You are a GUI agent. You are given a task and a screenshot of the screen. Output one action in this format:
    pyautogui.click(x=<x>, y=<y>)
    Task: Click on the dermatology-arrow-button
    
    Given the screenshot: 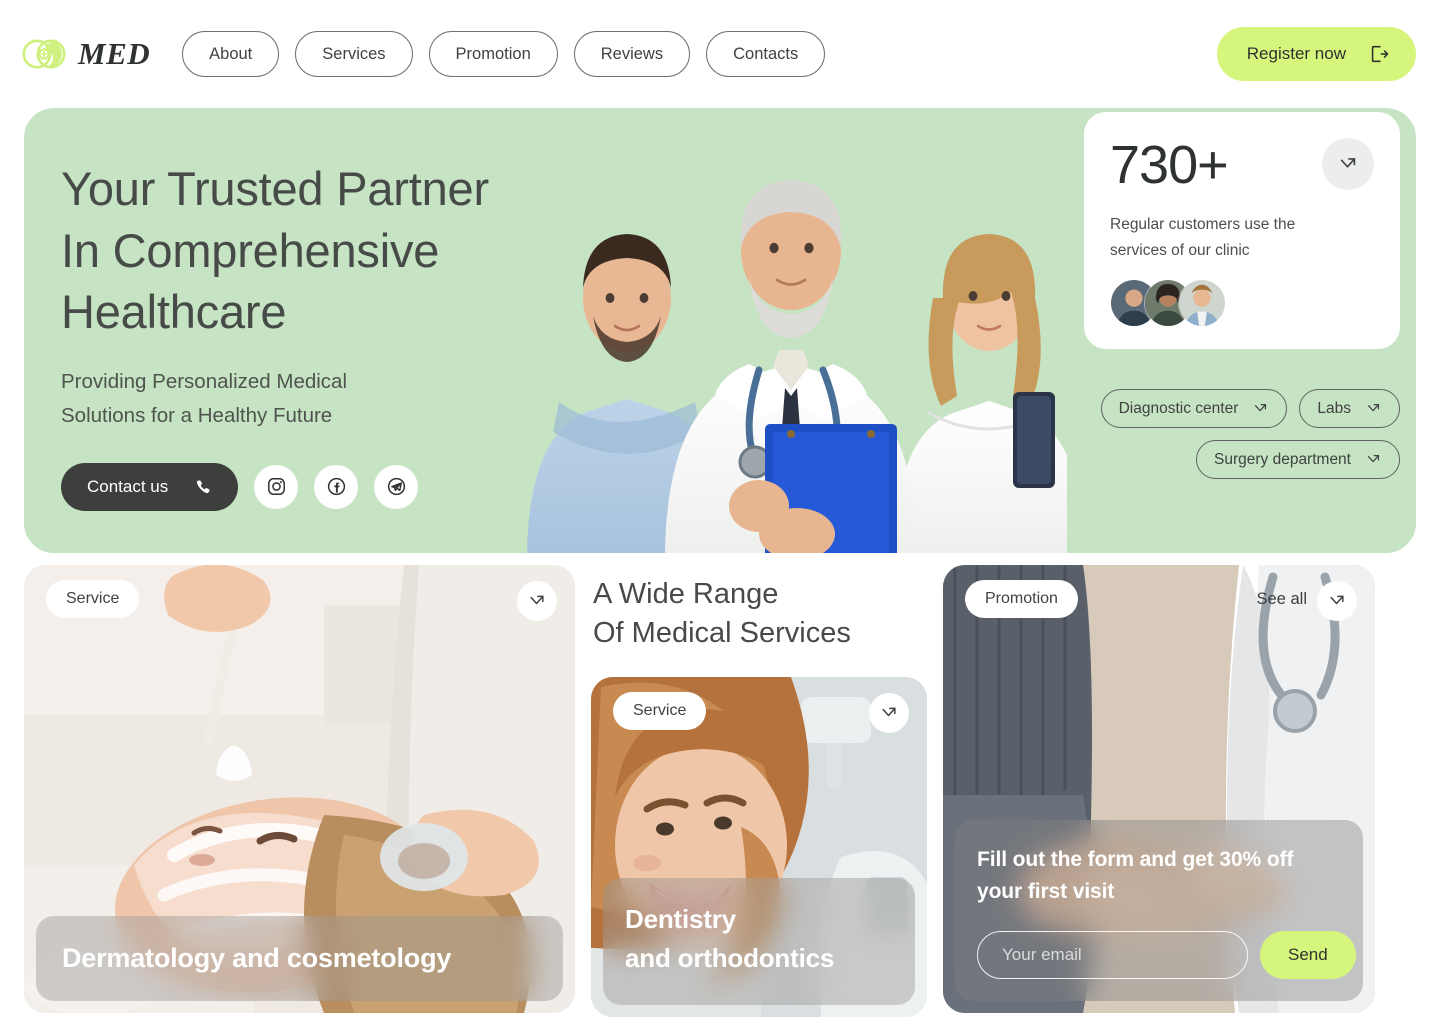 What is the action you would take?
    pyautogui.click(x=537, y=601)
    